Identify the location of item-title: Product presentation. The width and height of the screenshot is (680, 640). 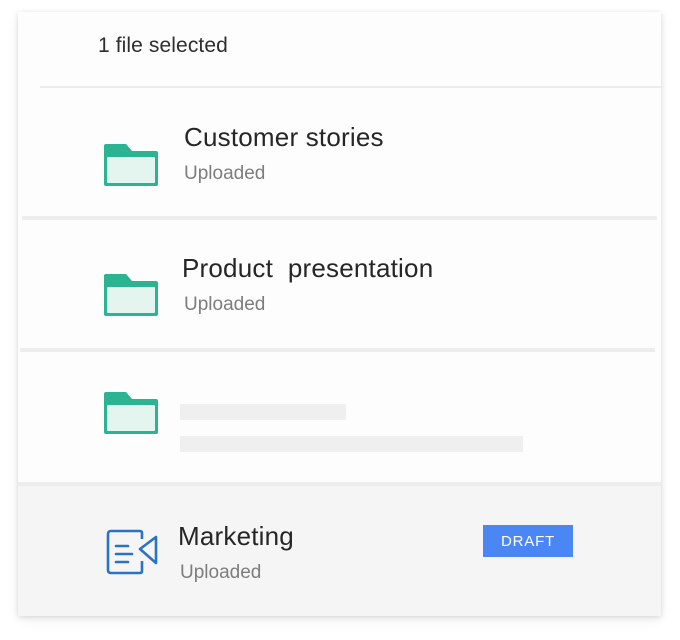
(308, 268).